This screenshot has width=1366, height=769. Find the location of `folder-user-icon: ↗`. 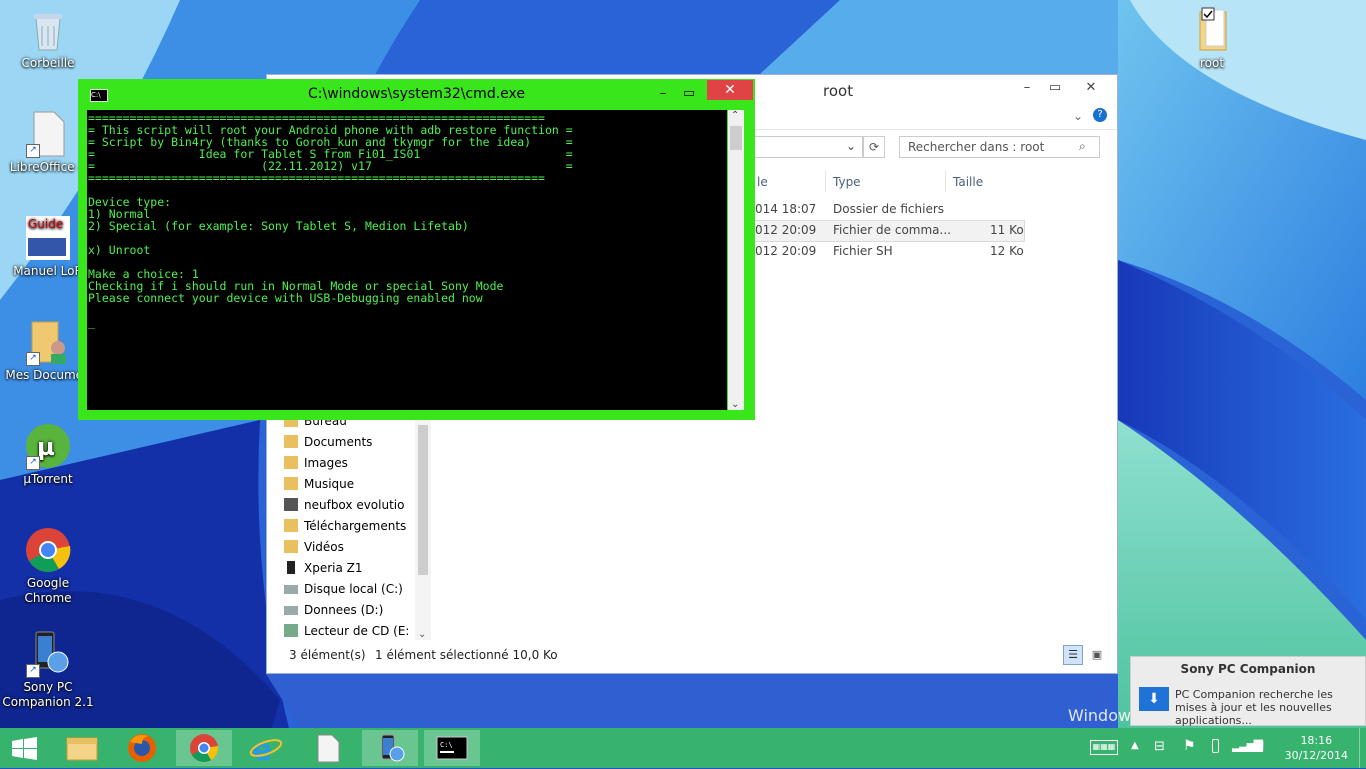

folder-user-icon: ↗ is located at coordinates (48, 342).